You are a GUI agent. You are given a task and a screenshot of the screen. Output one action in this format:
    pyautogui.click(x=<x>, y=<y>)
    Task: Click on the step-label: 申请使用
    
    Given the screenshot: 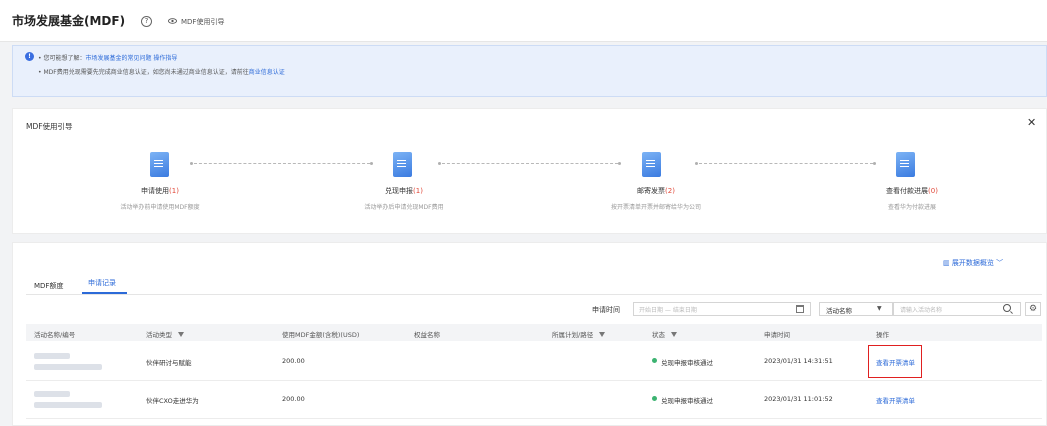 What is the action you would take?
    pyautogui.click(x=155, y=191)
    